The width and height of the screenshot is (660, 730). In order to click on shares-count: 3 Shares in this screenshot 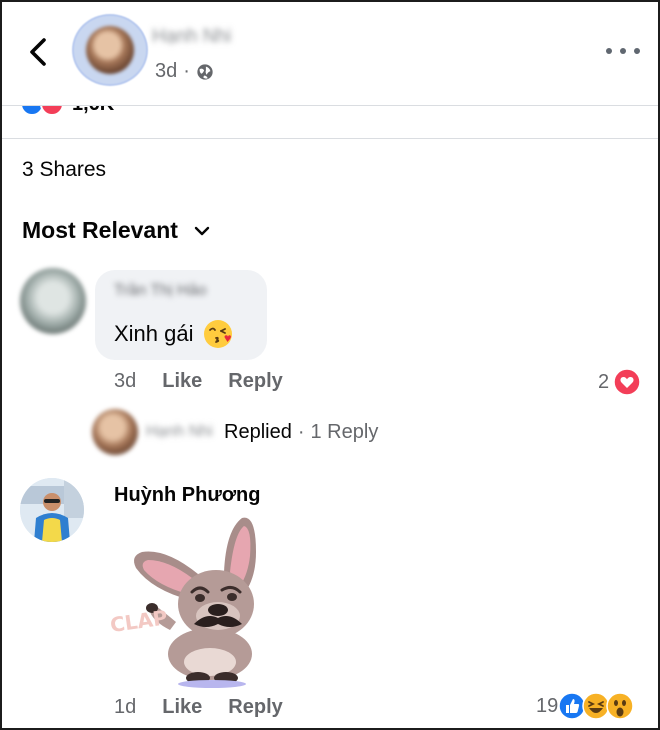, I will do `click(64, 170)`.